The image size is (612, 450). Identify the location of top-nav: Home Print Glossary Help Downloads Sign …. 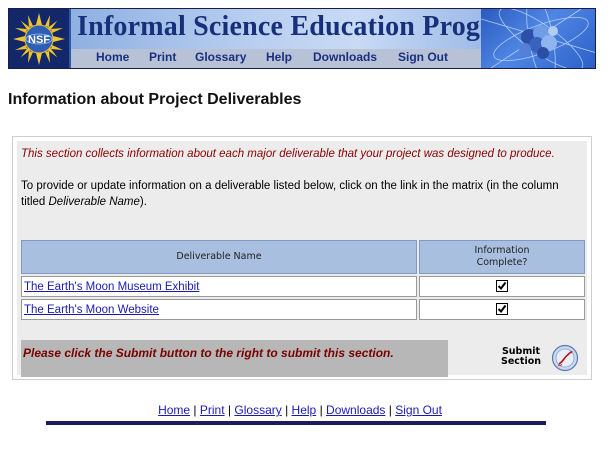
(276, 58).